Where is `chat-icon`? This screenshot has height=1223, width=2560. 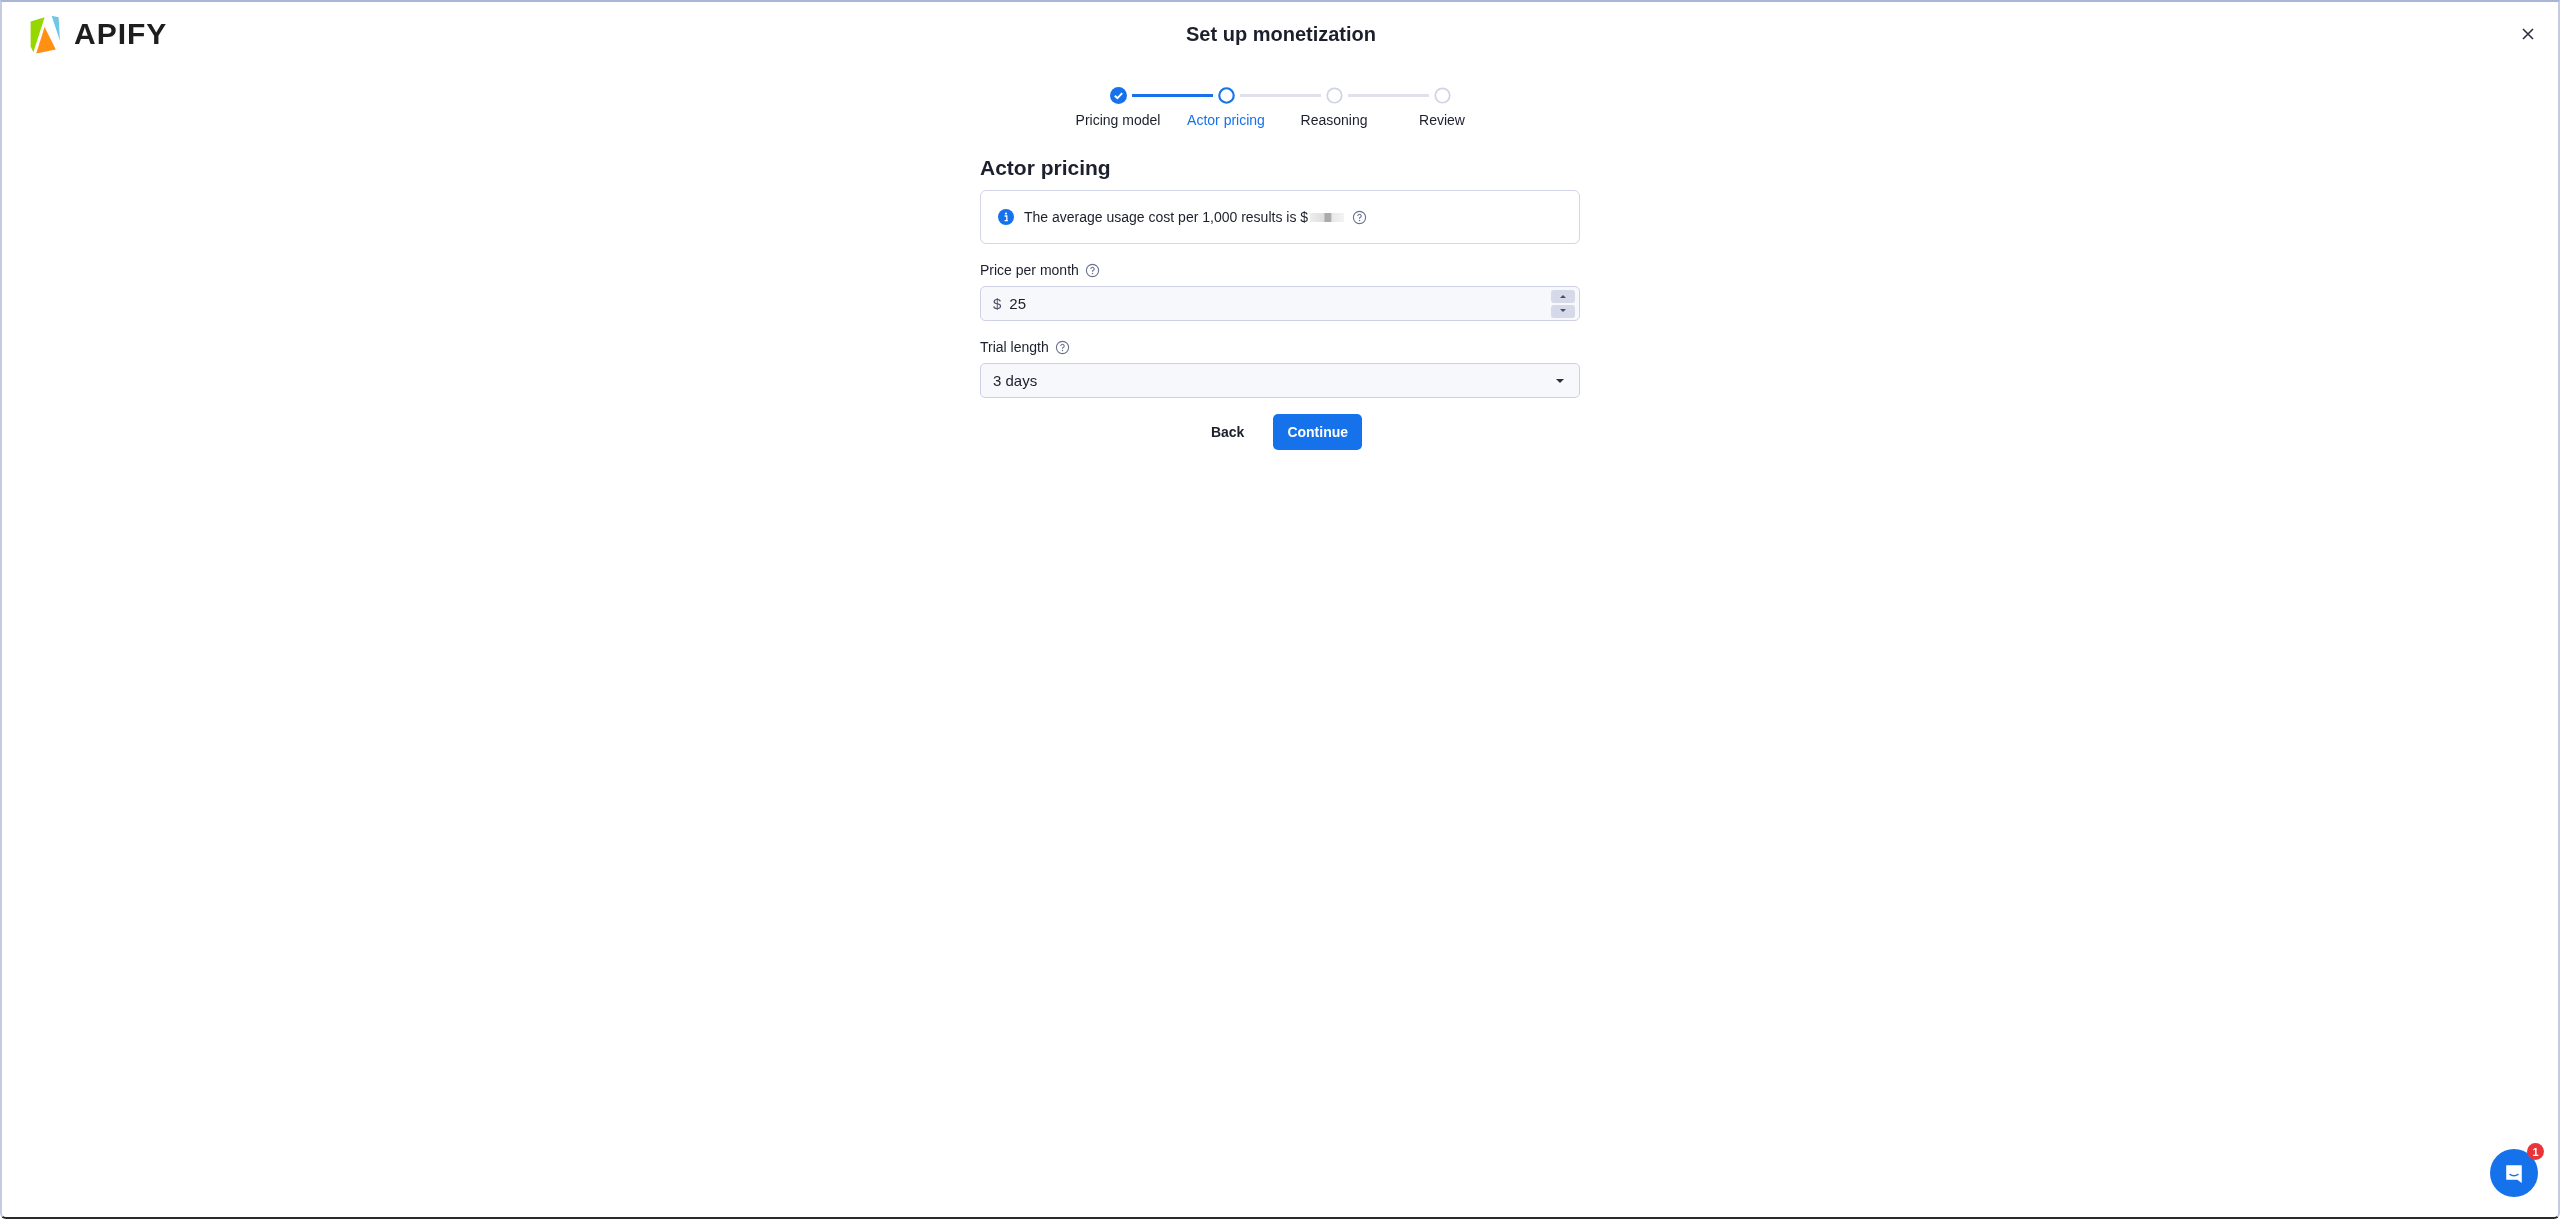
chat-icon is located at coordinates (2514, 1173).